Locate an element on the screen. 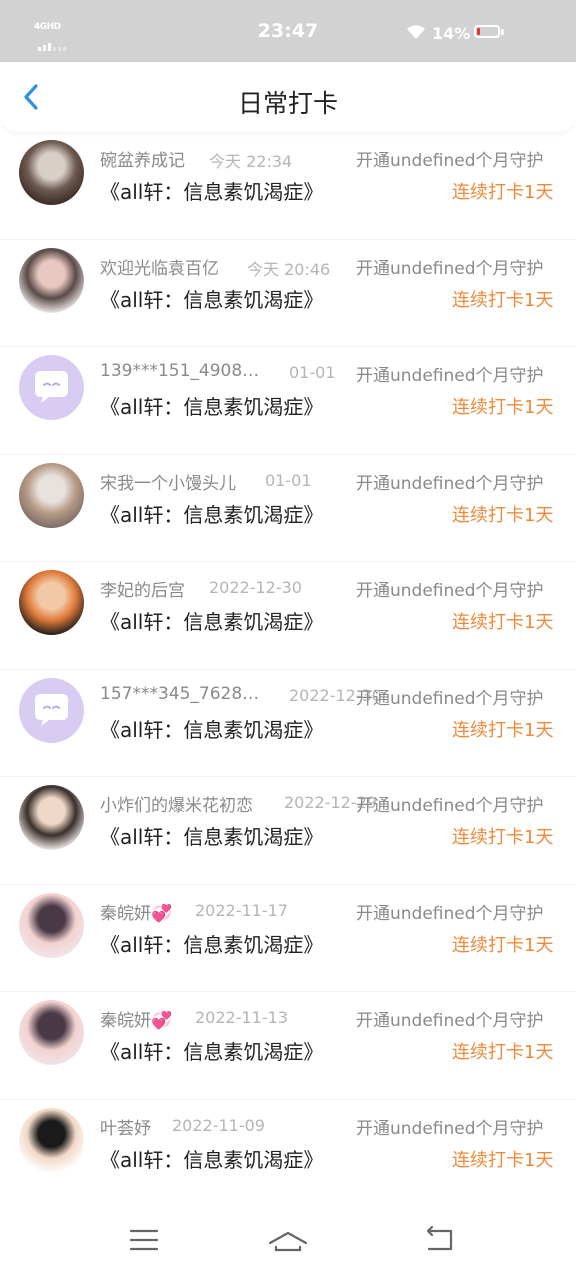 The height and width of the screenshot is (1280, 576). menu-icon is located at coordinates (144, 1240).